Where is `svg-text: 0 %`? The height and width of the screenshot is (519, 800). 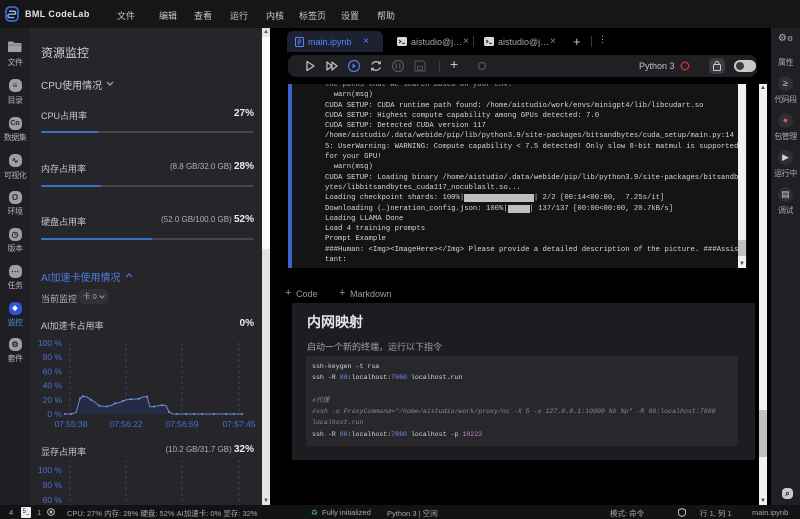 svg-text: 0 % is located at coordinates (54, 414).